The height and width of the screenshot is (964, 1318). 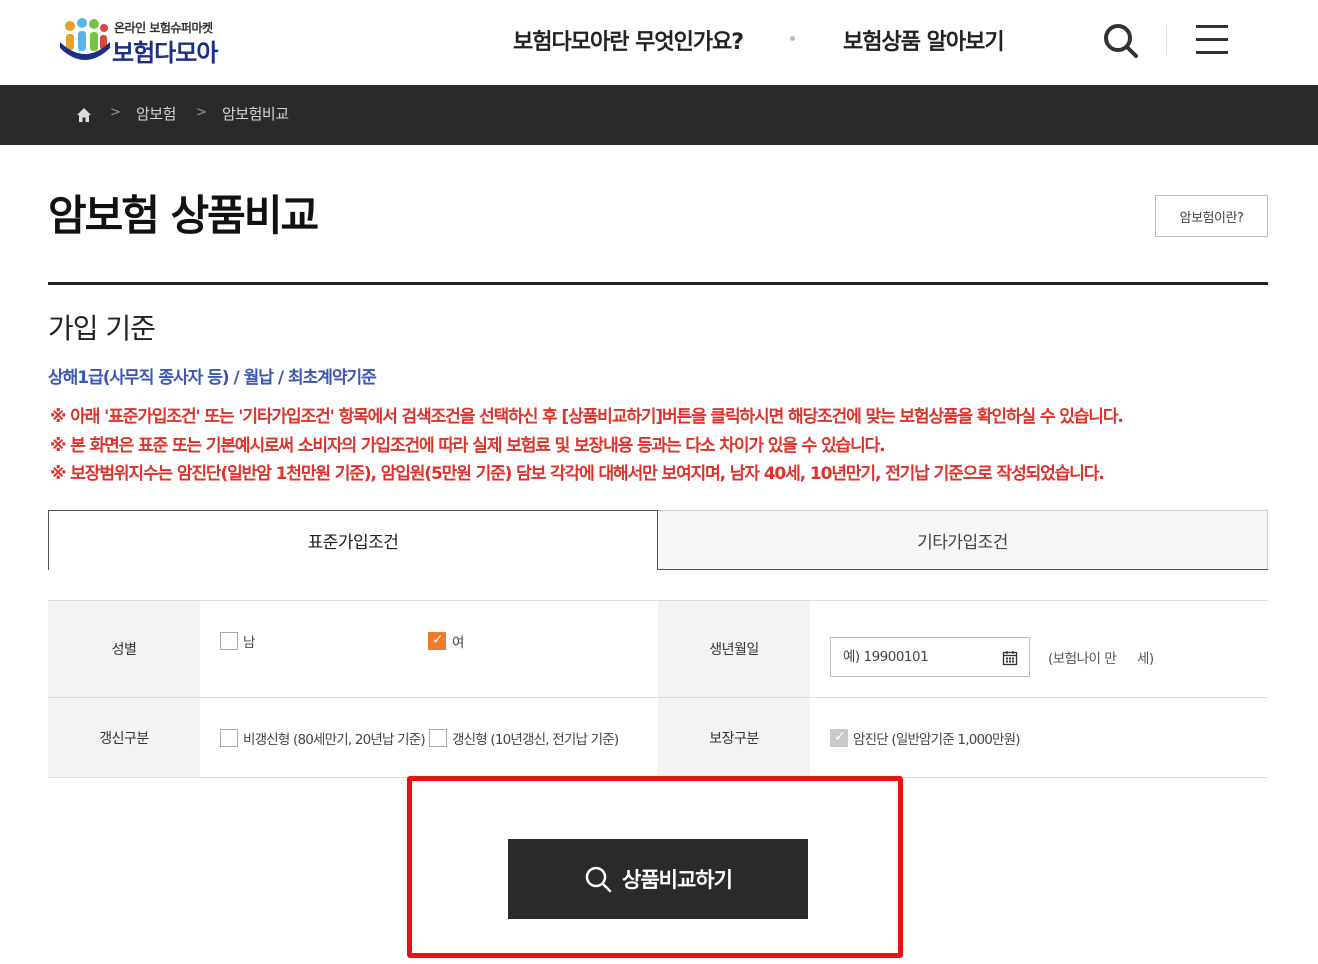 I want to click on page-title: 암보험 상품비교, so click(x=183, y=215).